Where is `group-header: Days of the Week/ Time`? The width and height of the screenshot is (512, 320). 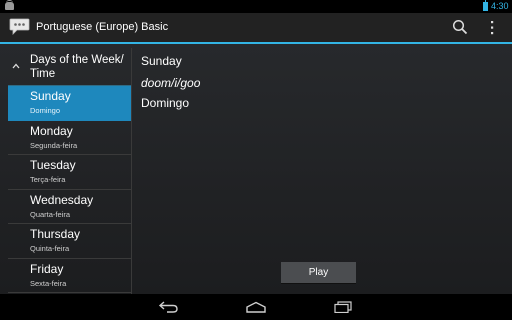
group-header: Days of the Week/ Time is located at coordinates (69, 67).